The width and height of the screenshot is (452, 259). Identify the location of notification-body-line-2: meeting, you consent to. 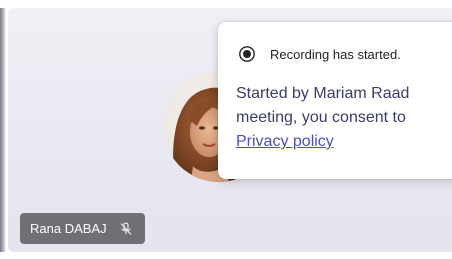
(321, 117).